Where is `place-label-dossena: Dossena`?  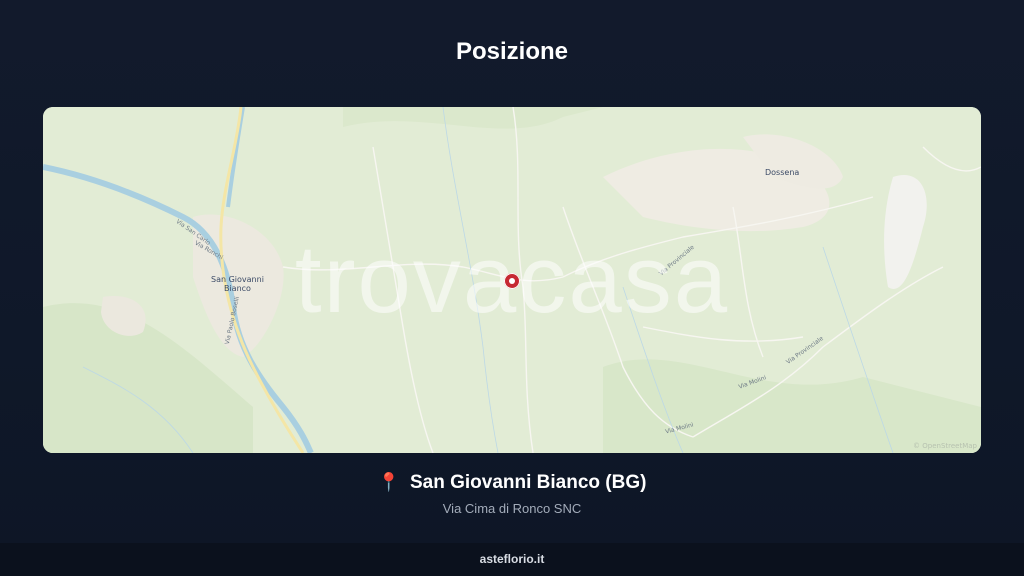 place-label-dossena: Dossena is located at coordinates (782, 172).